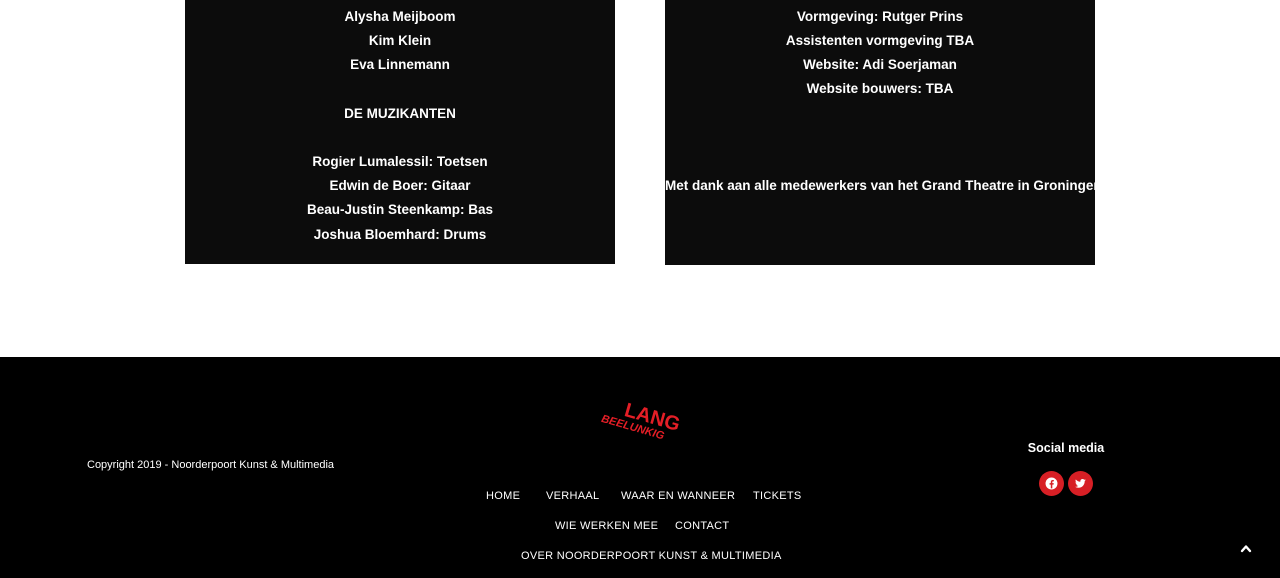 The height and width of the screenshot is (578, 1280). I want to click on footer-nav-wie-werken-mee: WIE WERKEN MEE, so click(606, 526).